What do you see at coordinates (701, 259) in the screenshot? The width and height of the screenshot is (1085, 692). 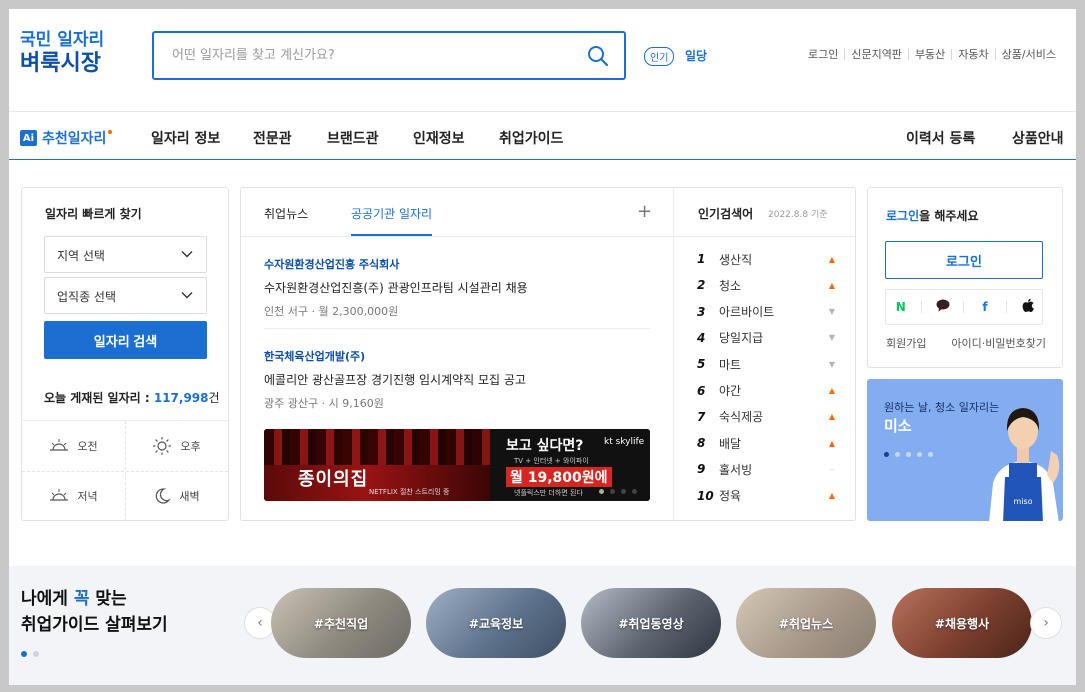 I see `rank-number: 1` at bounding box center [701, 259].